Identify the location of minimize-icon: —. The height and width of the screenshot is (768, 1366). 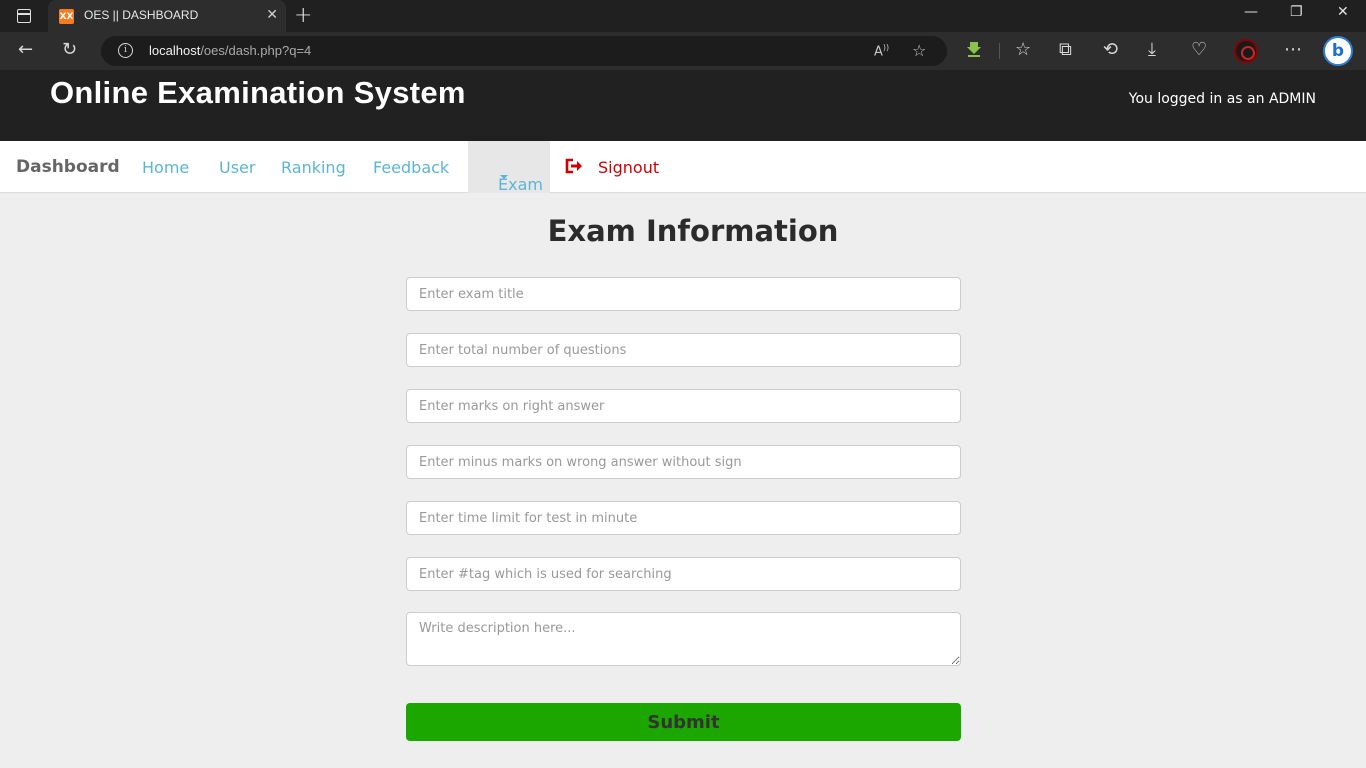
(1251, 12).